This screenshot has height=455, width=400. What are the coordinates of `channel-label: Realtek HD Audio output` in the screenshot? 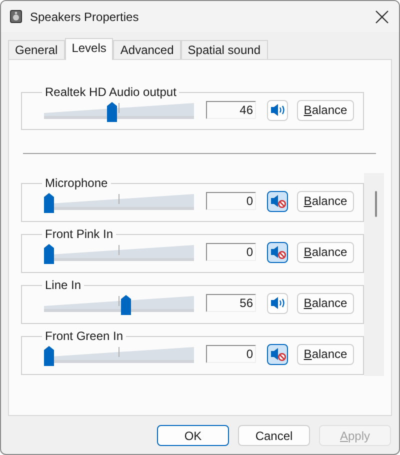 It's located at (111, 92).